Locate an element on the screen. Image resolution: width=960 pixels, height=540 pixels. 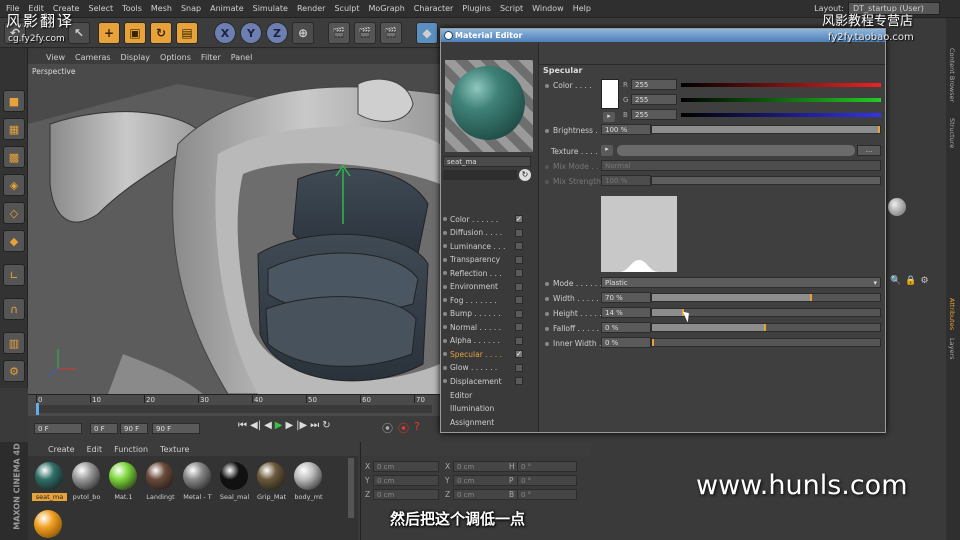
render-settings-icon: 🎬 is located at coordinates (391, 33).